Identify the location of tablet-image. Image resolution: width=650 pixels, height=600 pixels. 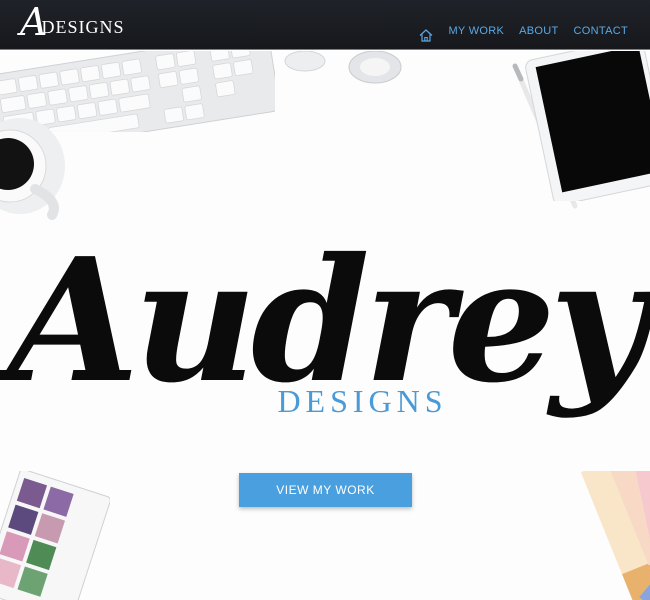
(587, 126).